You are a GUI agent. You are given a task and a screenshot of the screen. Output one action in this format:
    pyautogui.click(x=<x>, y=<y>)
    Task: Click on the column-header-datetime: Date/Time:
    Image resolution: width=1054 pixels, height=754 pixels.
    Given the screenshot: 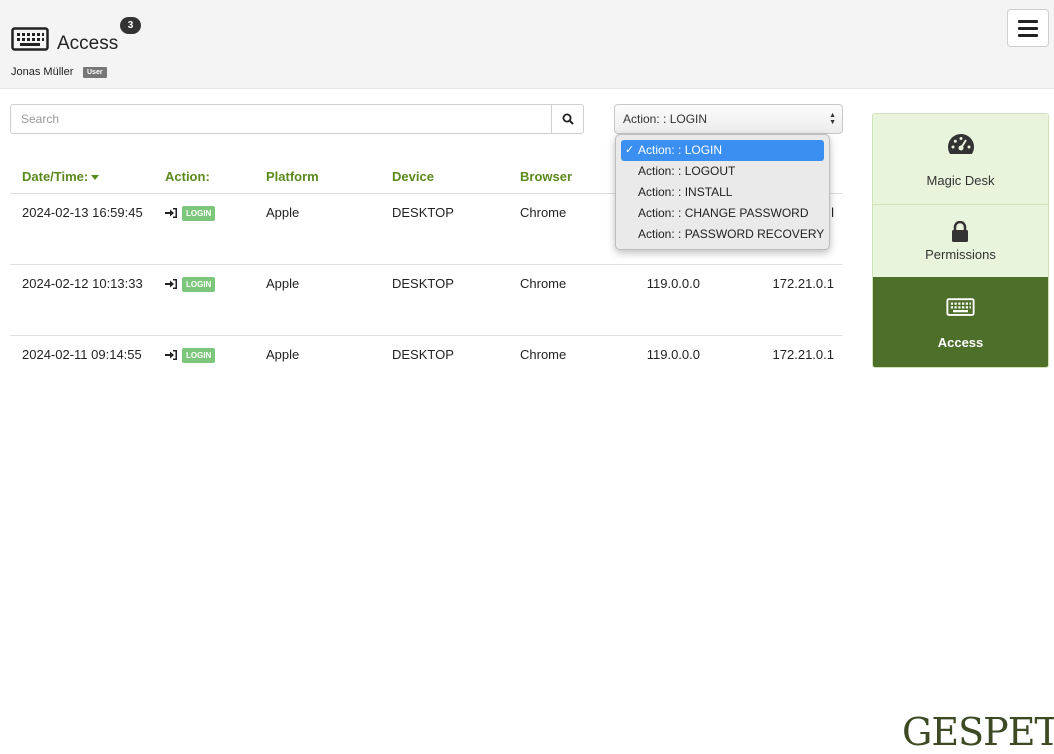 What is the action you would take?
    pyautogui.click(x=61, y=176)
    